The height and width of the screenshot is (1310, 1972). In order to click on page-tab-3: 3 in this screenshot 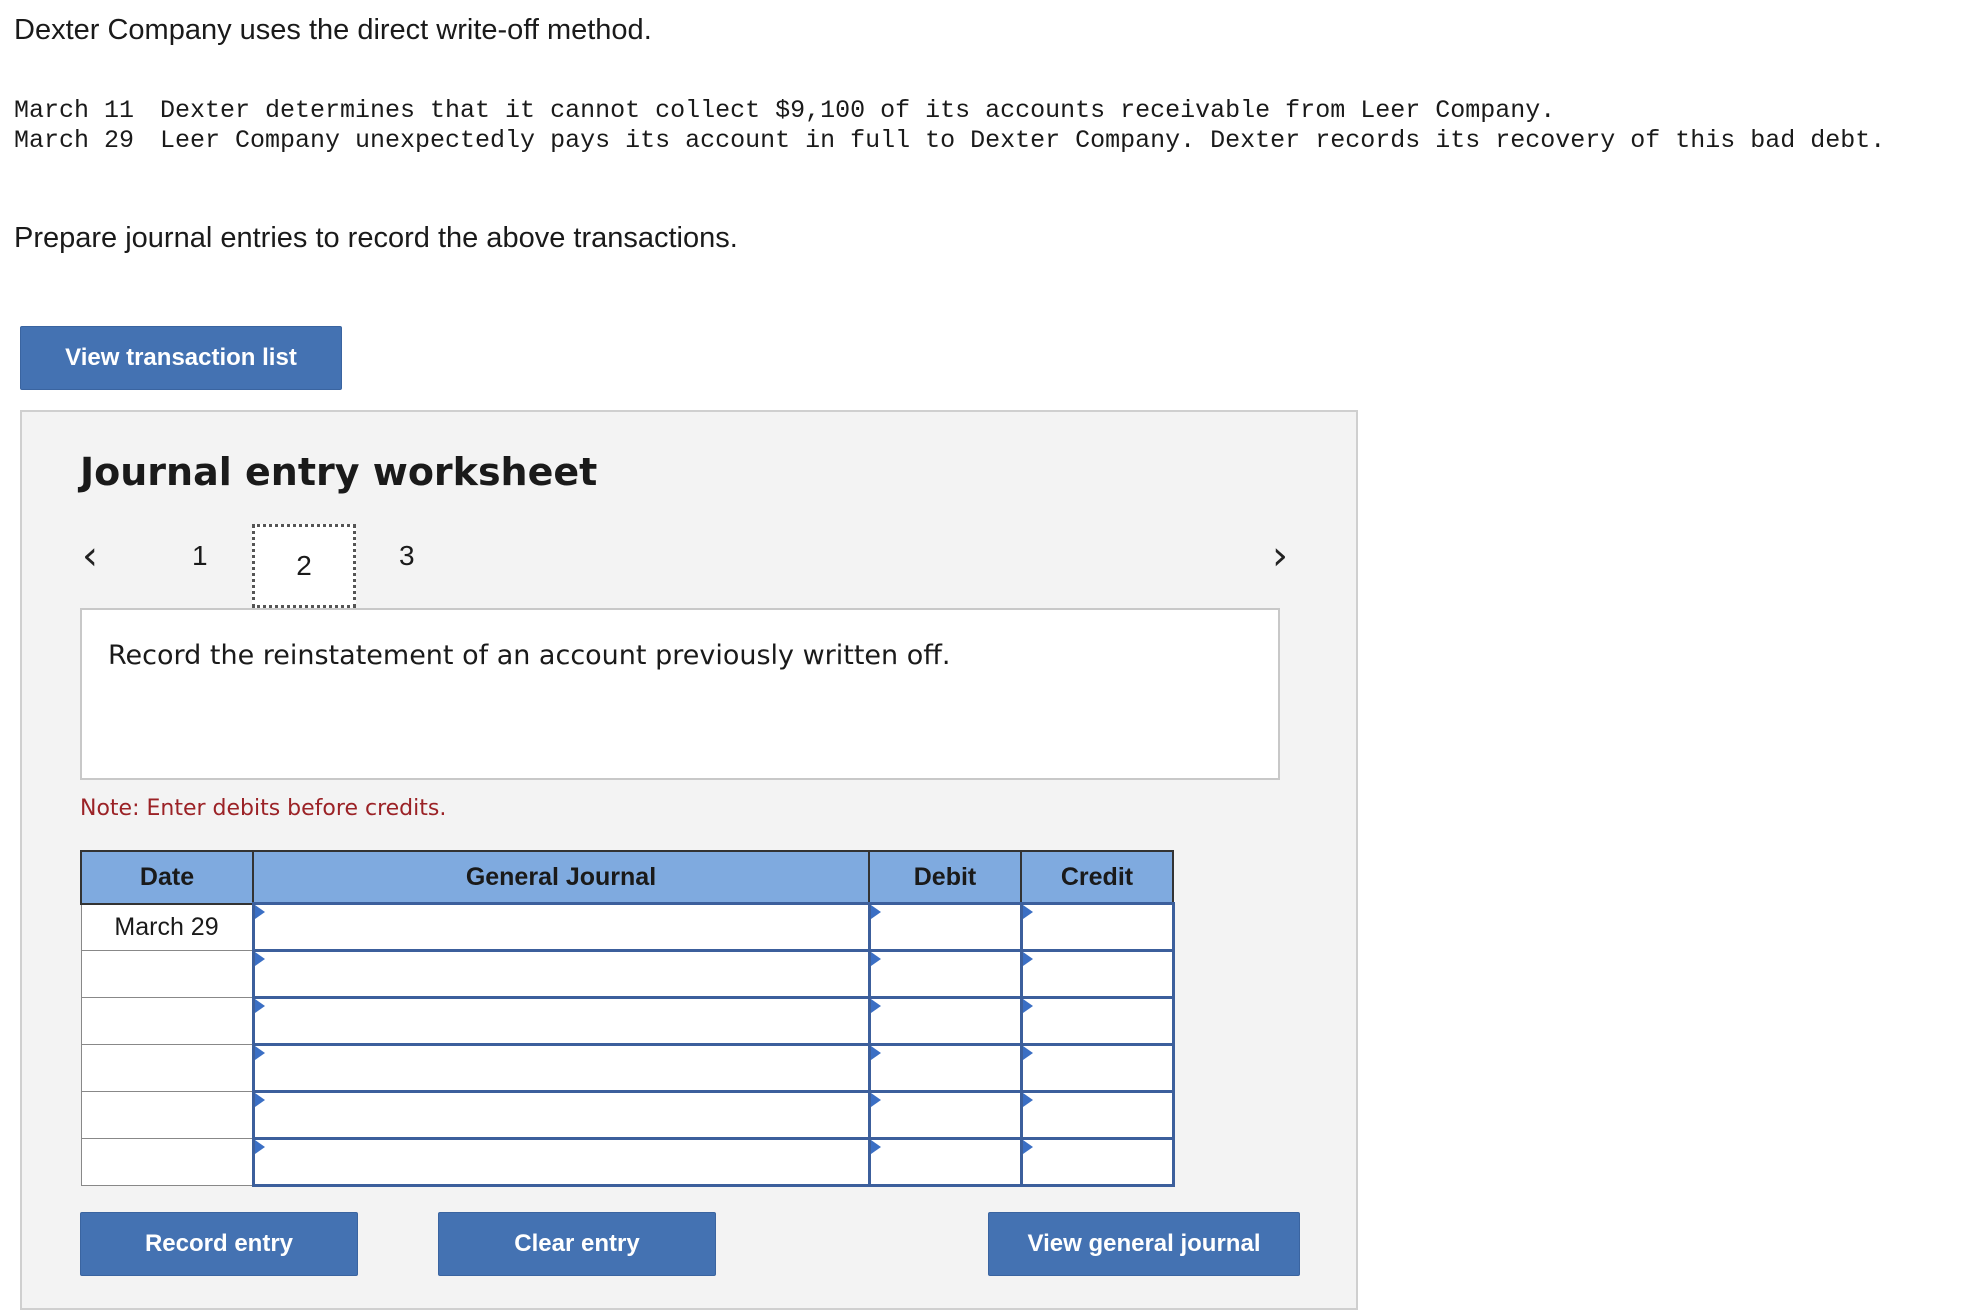, I will do `click(407, 556)`.